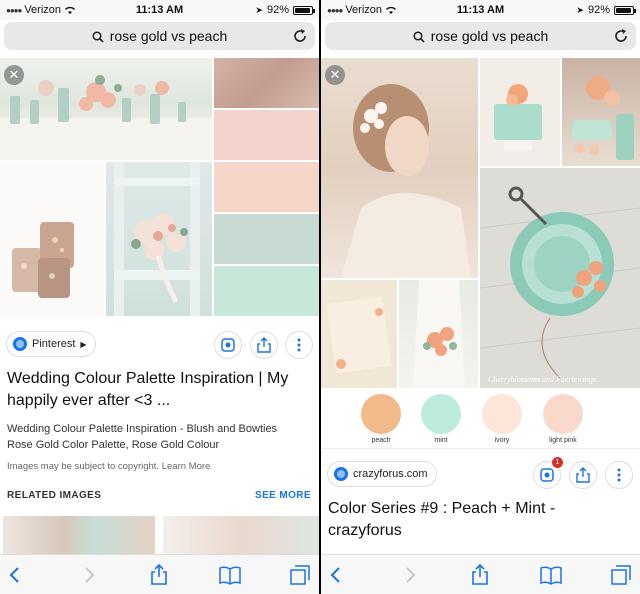 Image resolution: width=640 pixels, height=594 pixels. What do you see at coordinates (502, 414) in the screenshot?
I see `swatch-ivory` at bounding box center [502, 414].